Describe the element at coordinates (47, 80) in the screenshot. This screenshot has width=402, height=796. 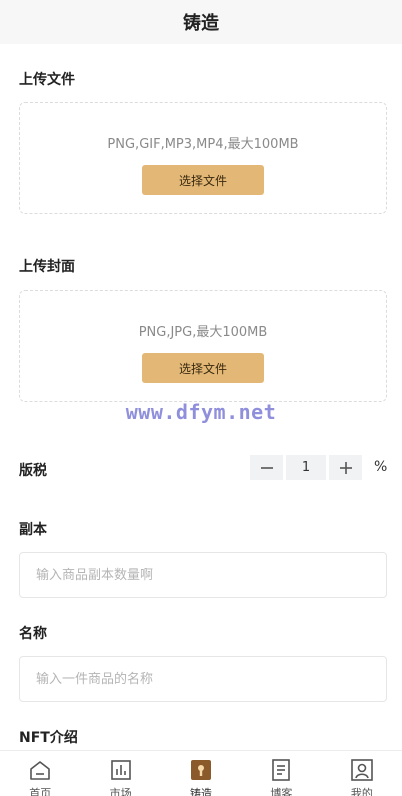
I see `upload-file-label: 上传文件` at that location.